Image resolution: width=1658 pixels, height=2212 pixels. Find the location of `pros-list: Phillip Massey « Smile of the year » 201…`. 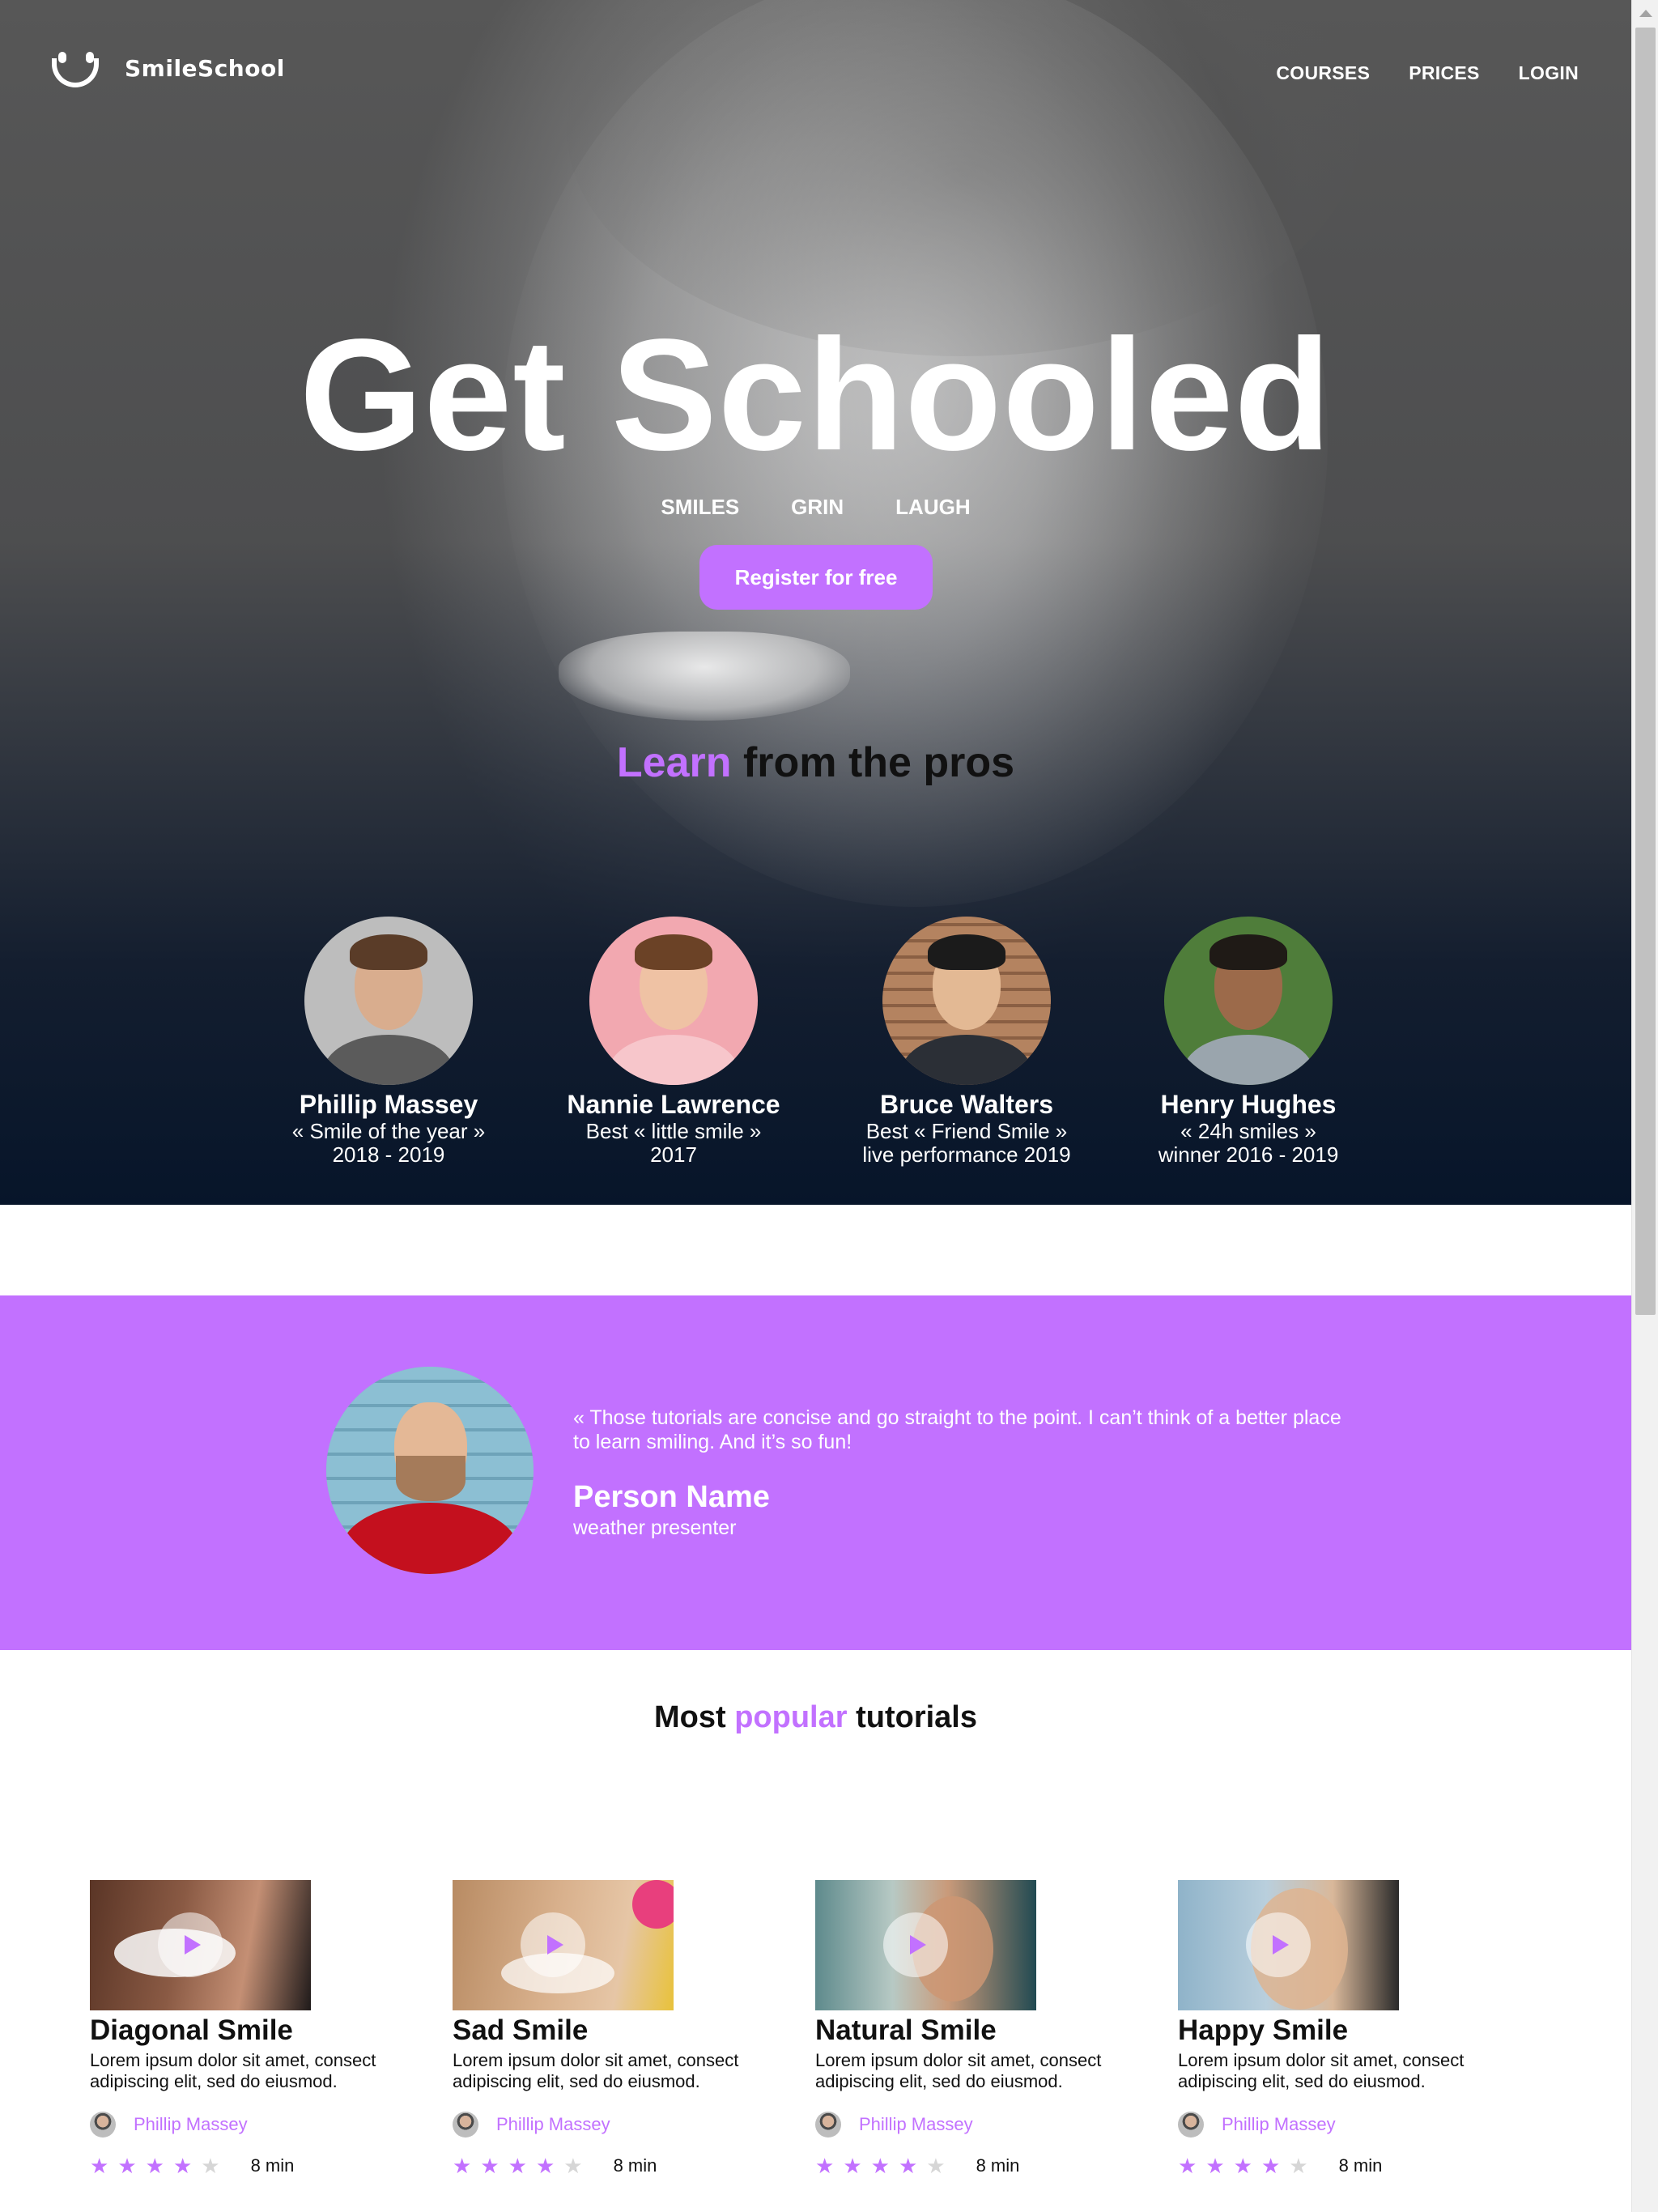

pros-list: Phillip Massey « Smile of the year » 201… is located at coordinates (815, 1046).